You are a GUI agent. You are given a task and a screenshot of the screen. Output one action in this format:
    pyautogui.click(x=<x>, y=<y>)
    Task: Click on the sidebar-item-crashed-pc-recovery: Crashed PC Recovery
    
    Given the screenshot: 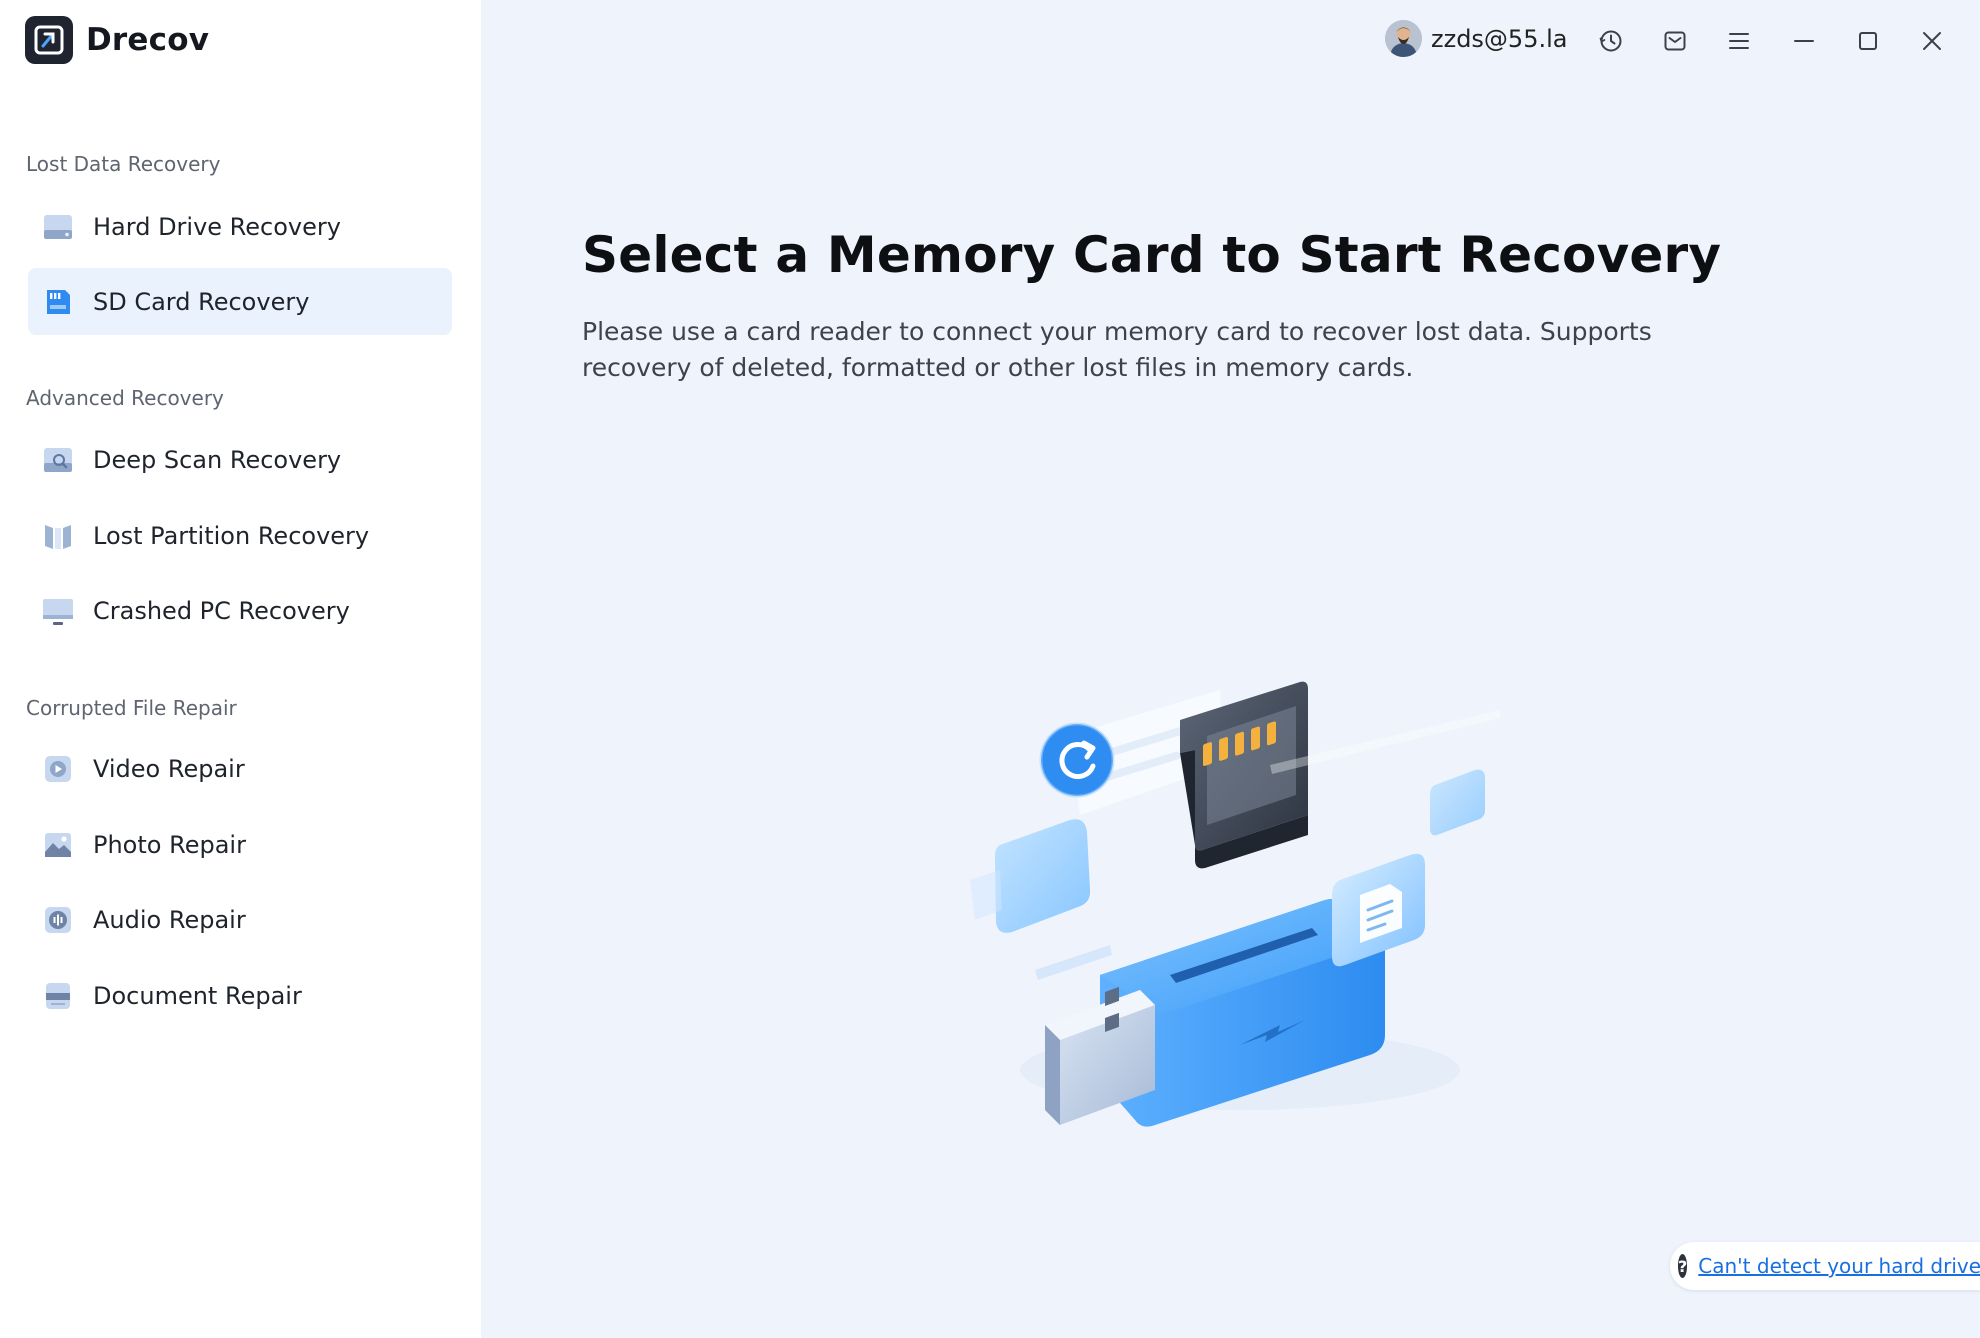 What is the action you would take?
    pyautogui.click(x=240, y=610)
    